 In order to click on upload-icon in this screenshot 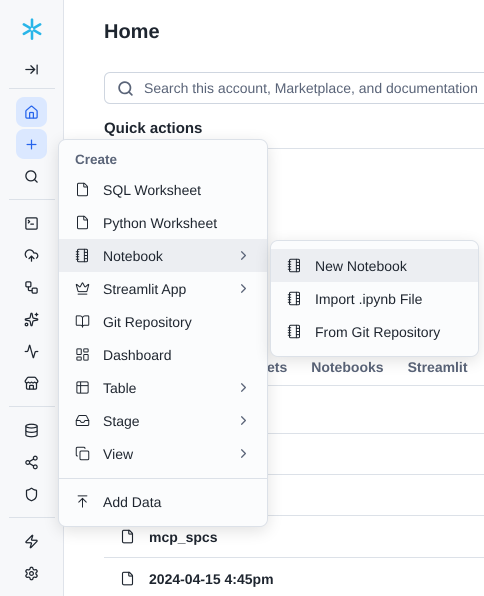, I will do `click(82, 501)`.